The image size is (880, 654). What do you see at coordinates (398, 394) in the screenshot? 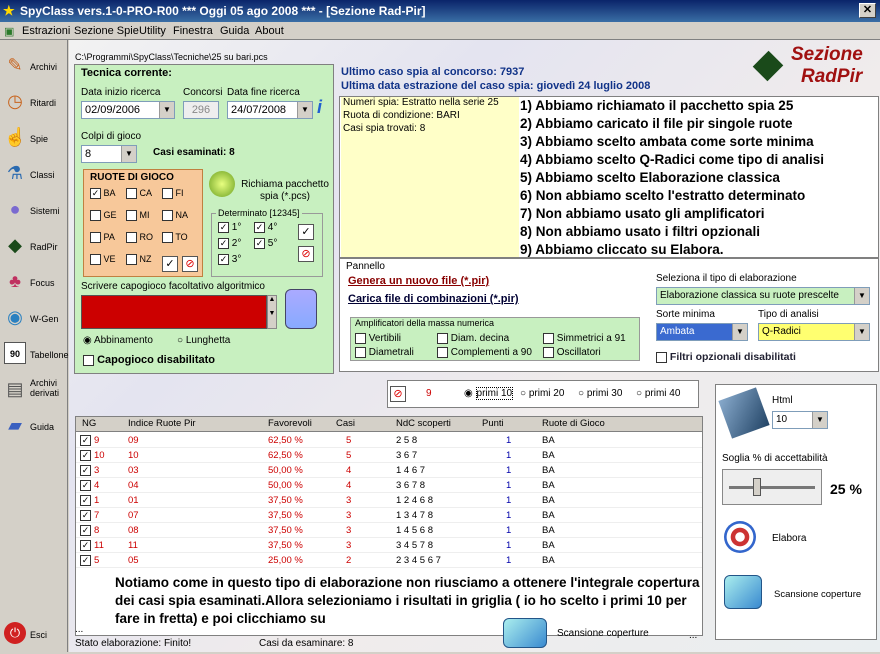
I see `clear-selection-button: ⊘` at bounding box center [398, 394].